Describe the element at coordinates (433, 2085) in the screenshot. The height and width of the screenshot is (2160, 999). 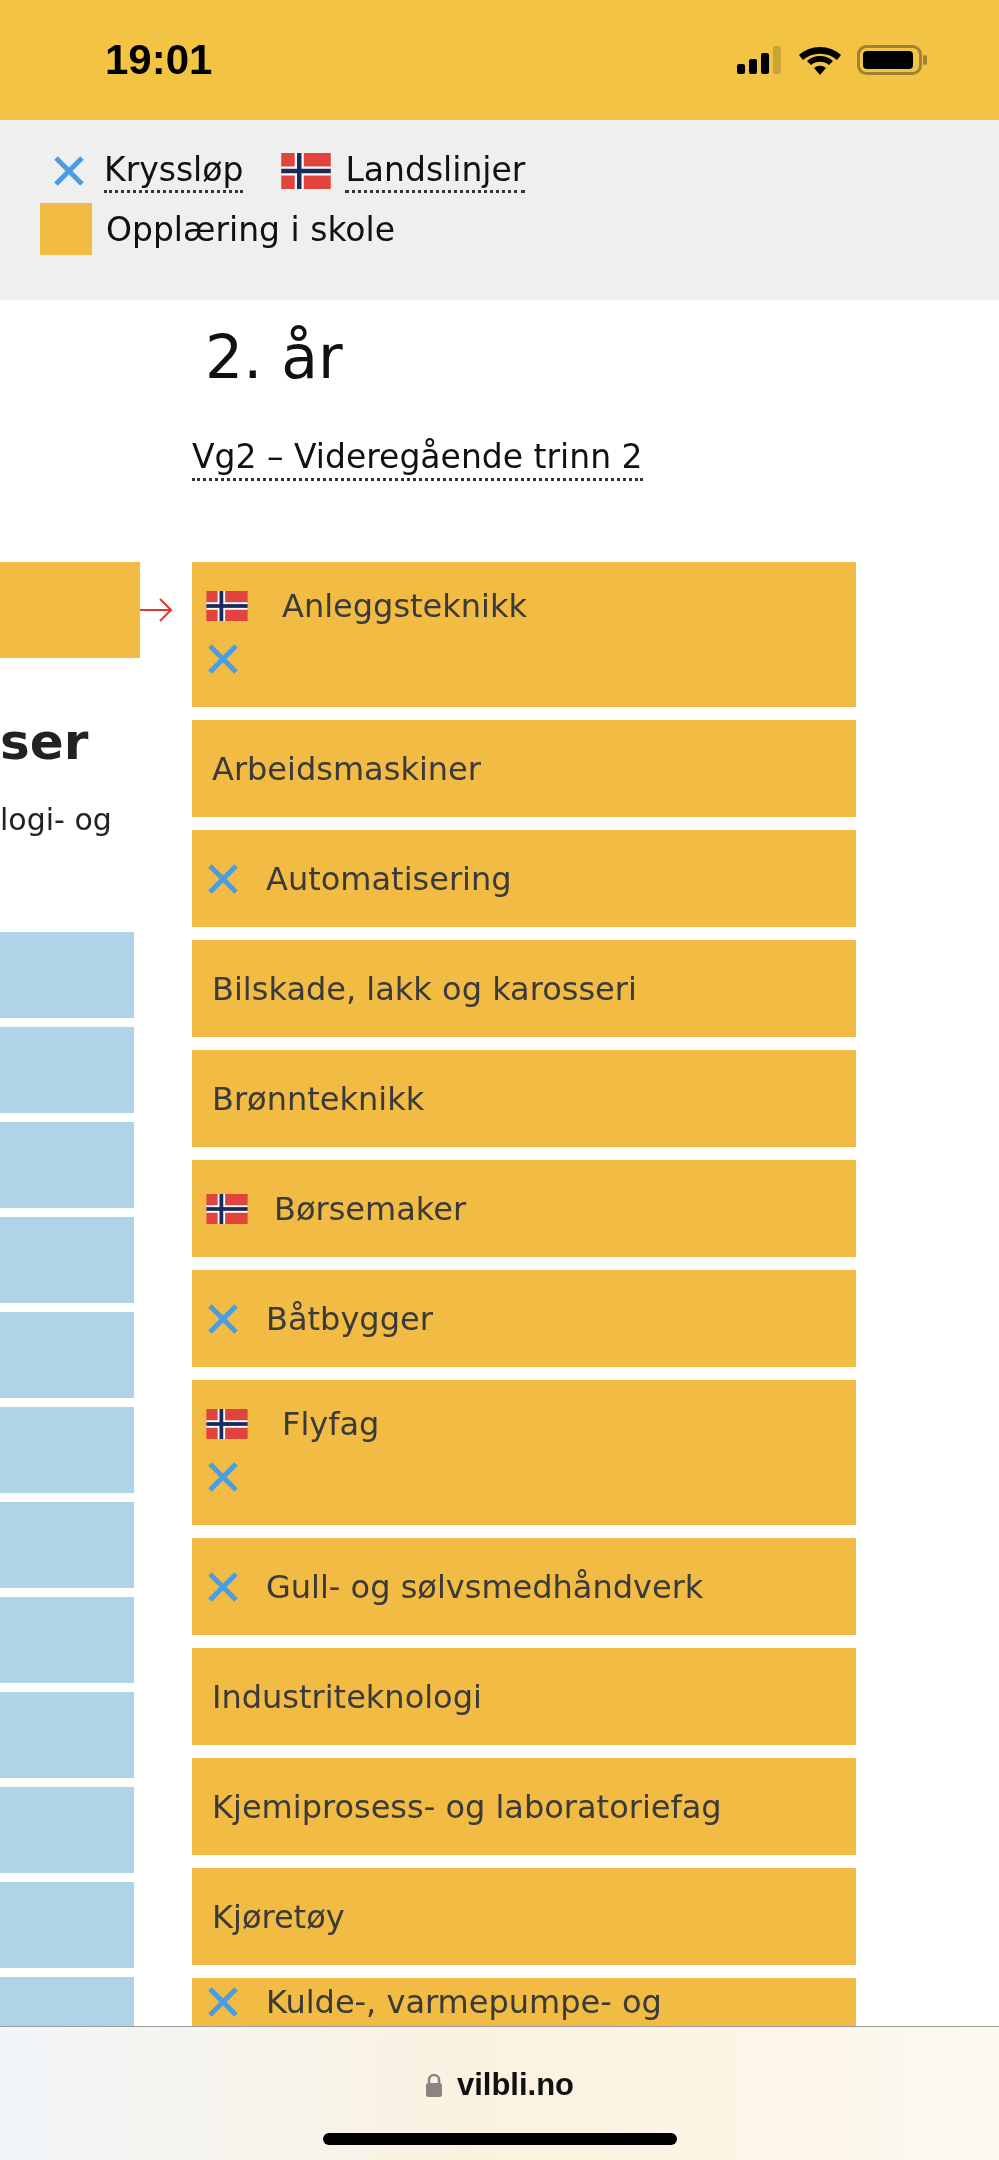
I see `lock-icon` at that location.